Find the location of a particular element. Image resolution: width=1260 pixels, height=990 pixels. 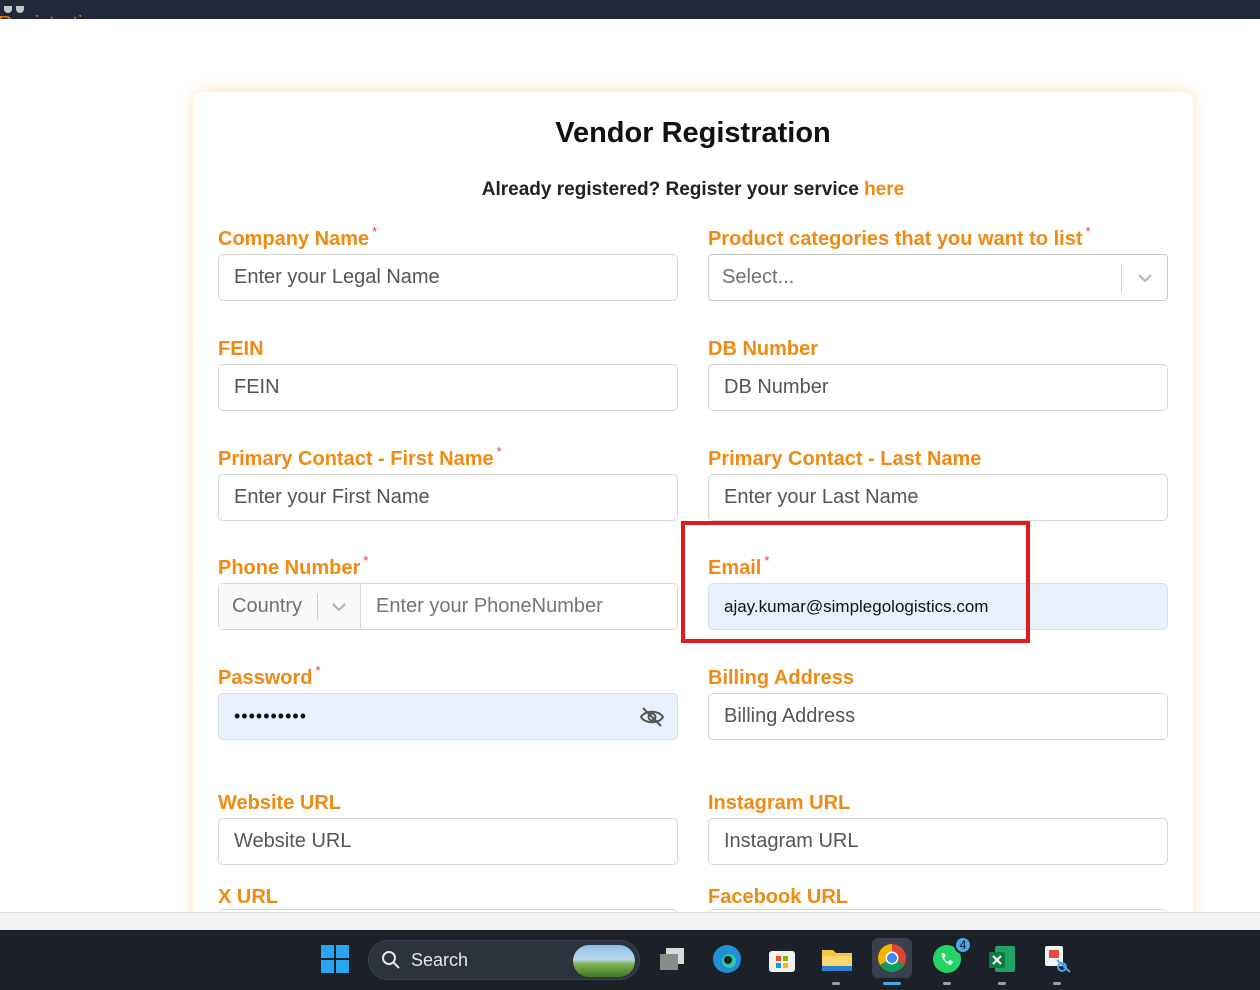

website-url-field is located at coordinates (448, 841).